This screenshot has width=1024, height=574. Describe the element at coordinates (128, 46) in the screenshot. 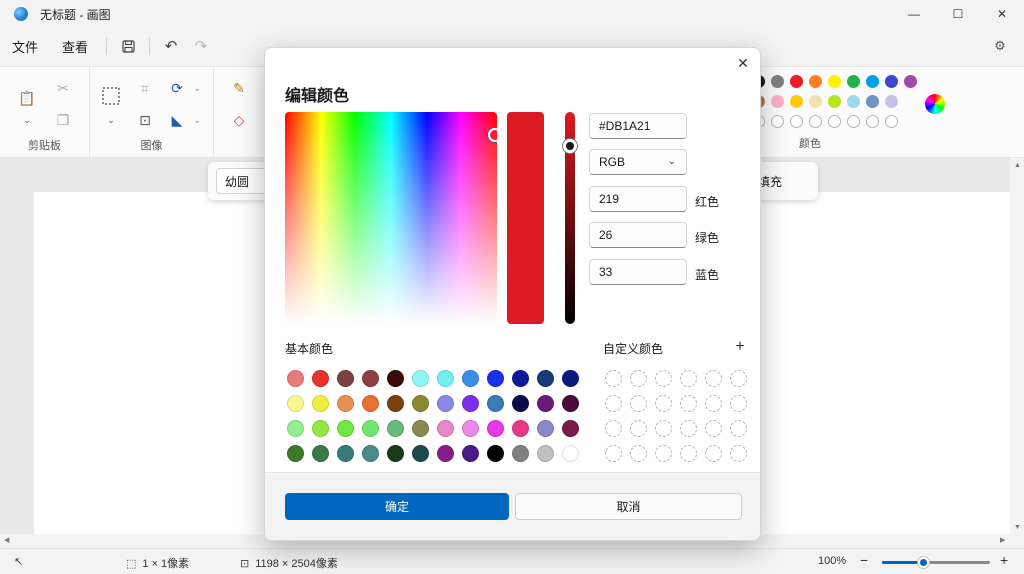

I see `save-button` at that location.